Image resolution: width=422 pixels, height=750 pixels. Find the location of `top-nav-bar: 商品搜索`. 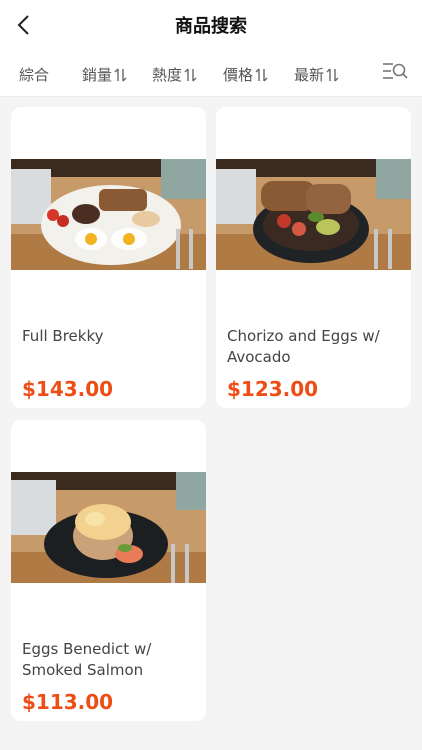

top-nav-bar: 商品搜索 is located at coordinates (211, 26).